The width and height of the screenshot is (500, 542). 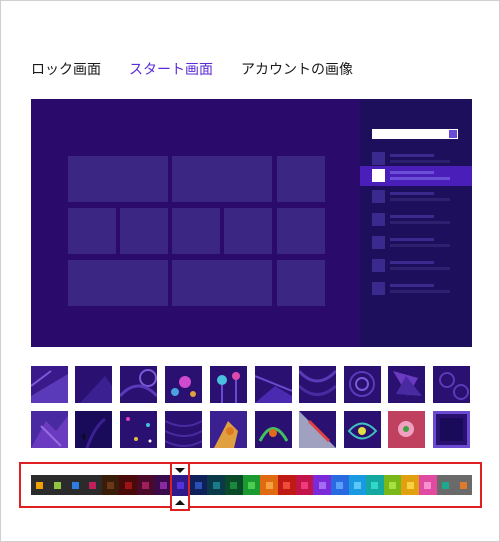 What do you see at coordinates (297, 69) in the screenshot?
I see `tab-account-picture: アカウントの画像` at bounding box center [297, 69].